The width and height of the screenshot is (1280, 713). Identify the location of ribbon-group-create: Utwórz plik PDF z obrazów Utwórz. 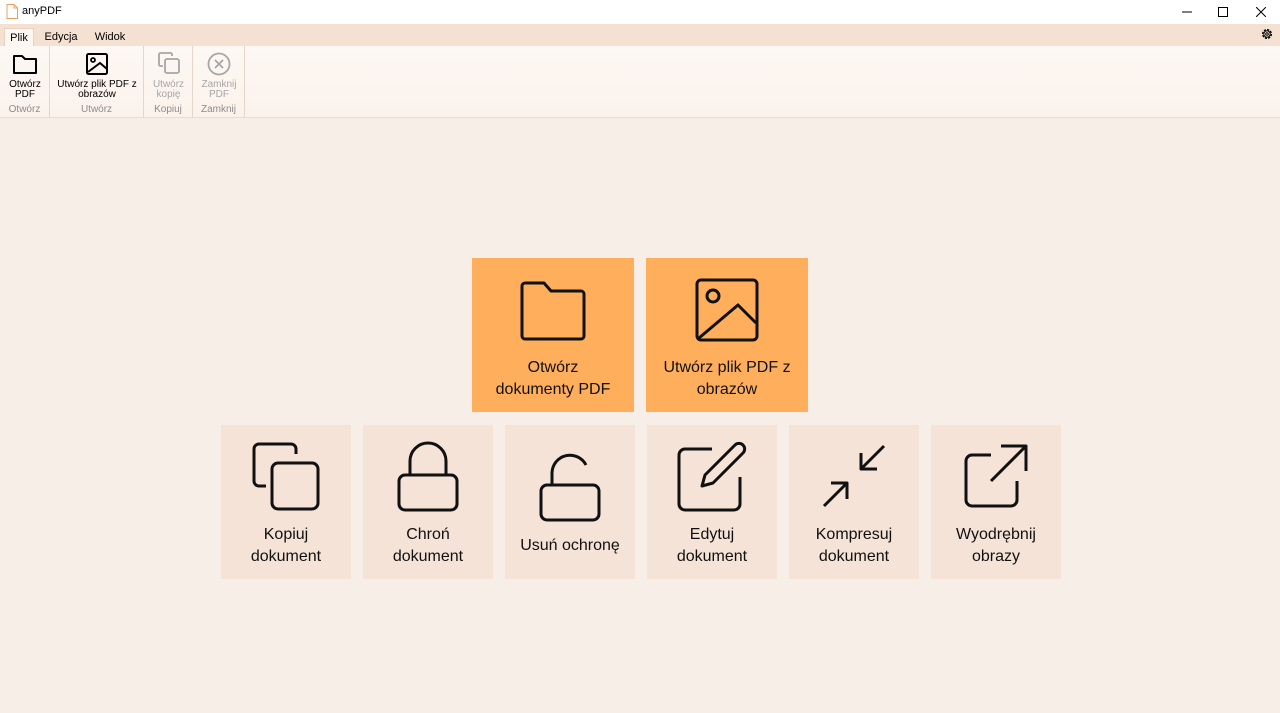
(97, 82).